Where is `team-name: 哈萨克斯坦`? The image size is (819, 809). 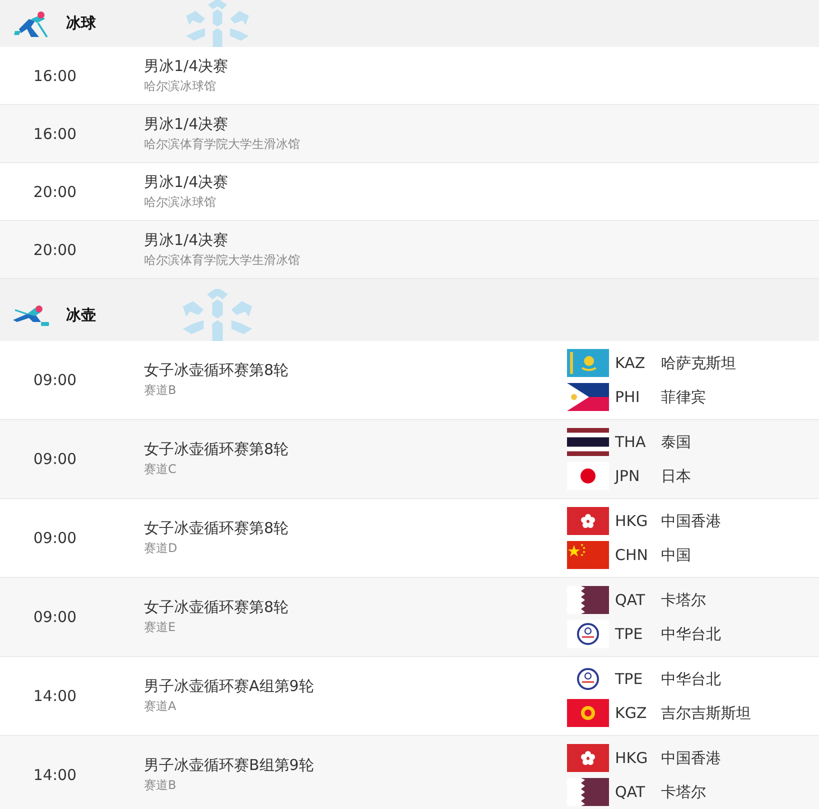
team-name: 哈萨克斯坦 is located at coordinates (698, 363).